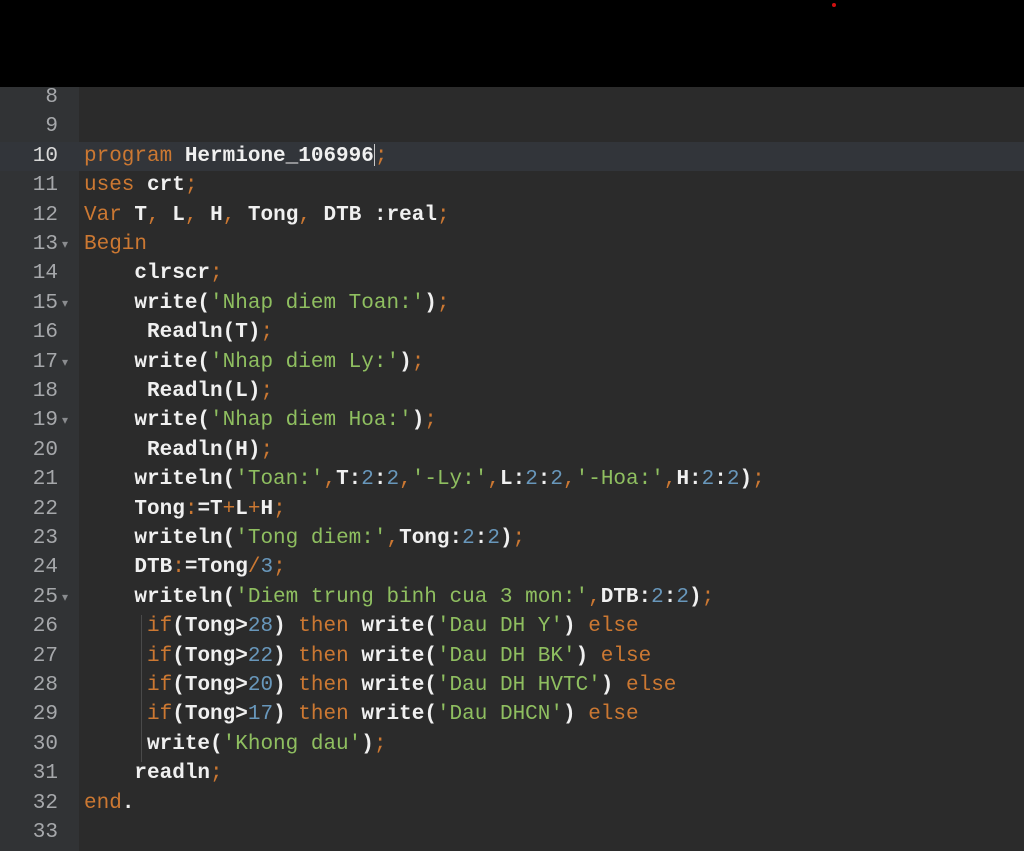 Image resolution: width=1024 pixels, height=851 pixels. What do you see at coordinates (512, 803) in the screenshot?
I see `code-line: 32 end.` at bounding box center [512, 803].